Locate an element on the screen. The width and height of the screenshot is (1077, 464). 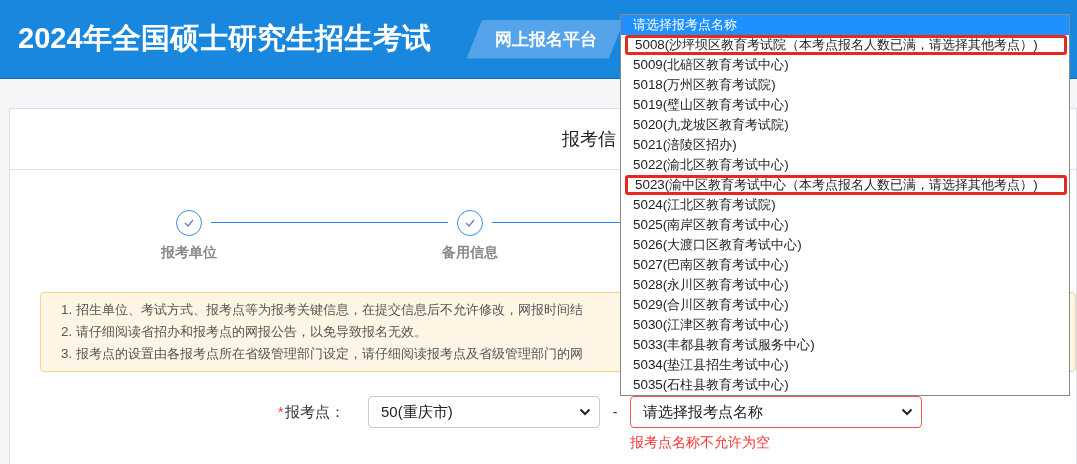
dropdown-option: 5021(涪陵区招办) is located at coordinates (845, 145).